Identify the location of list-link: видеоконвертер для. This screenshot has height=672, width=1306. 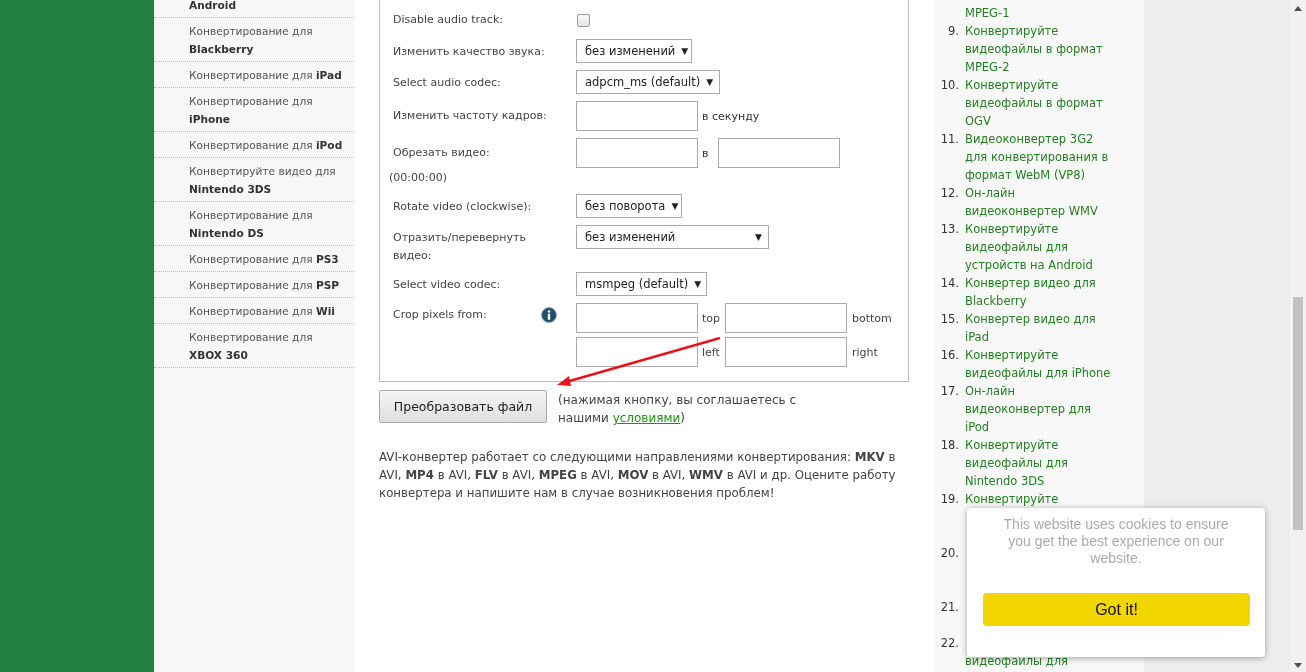
(1028, 409).